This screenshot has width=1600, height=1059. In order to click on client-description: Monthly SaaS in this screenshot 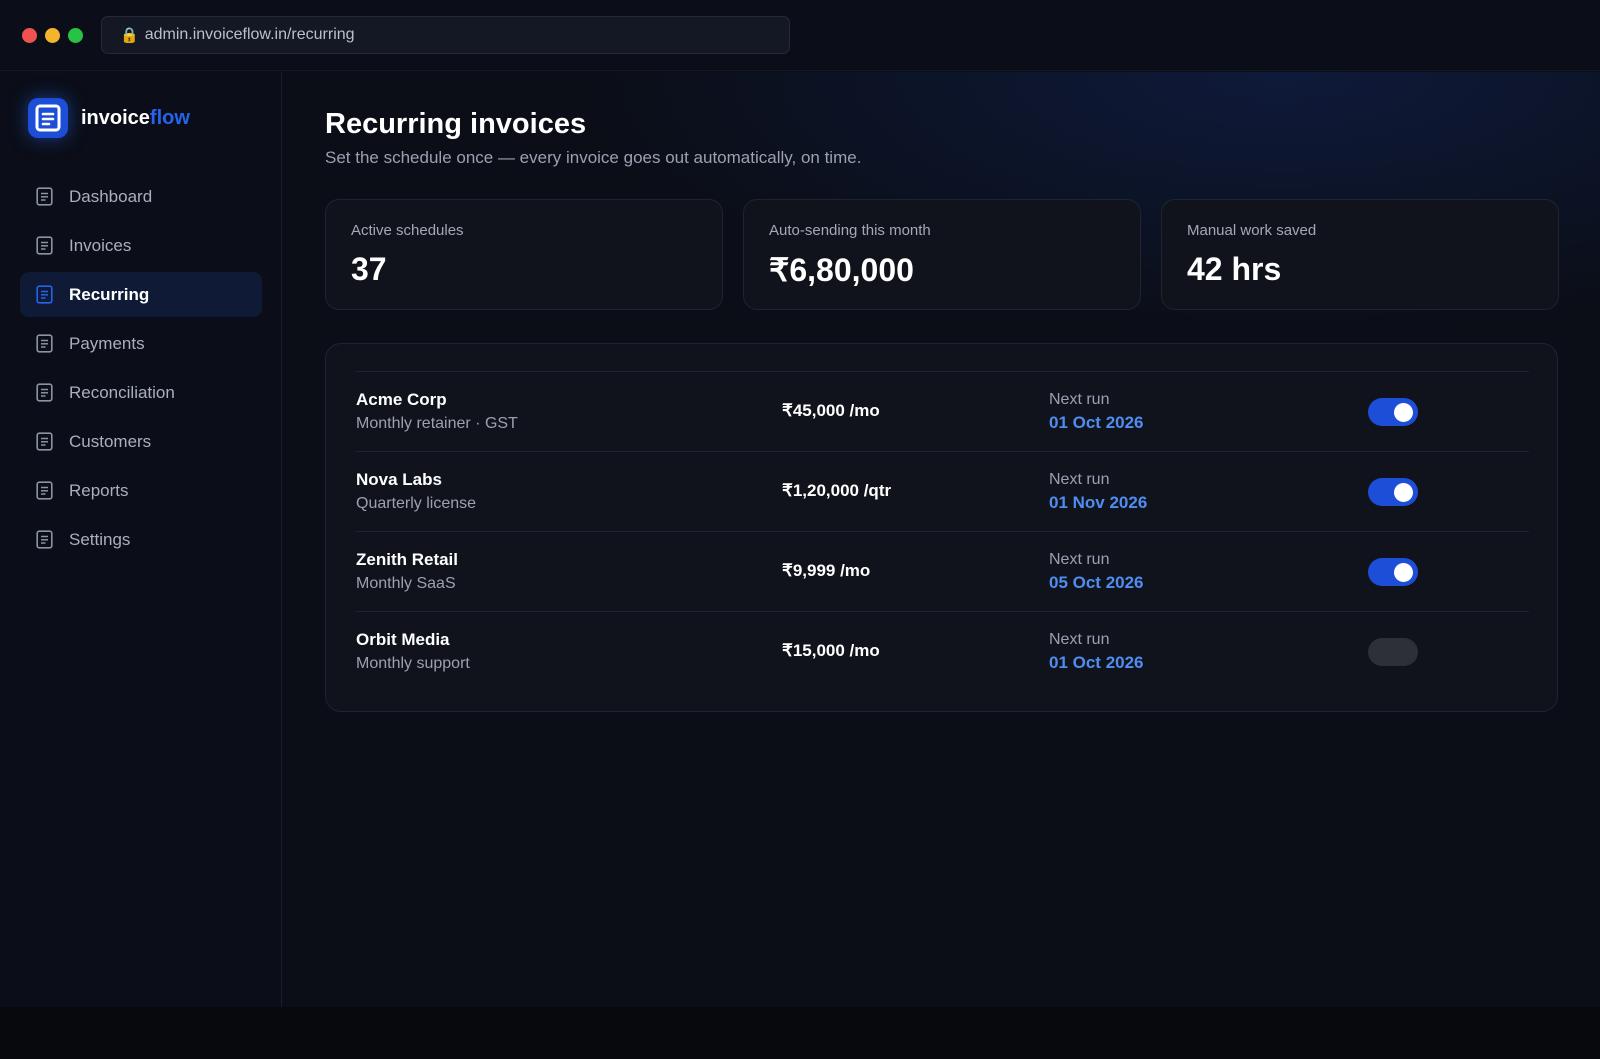, I will do `click(406, 583)`.